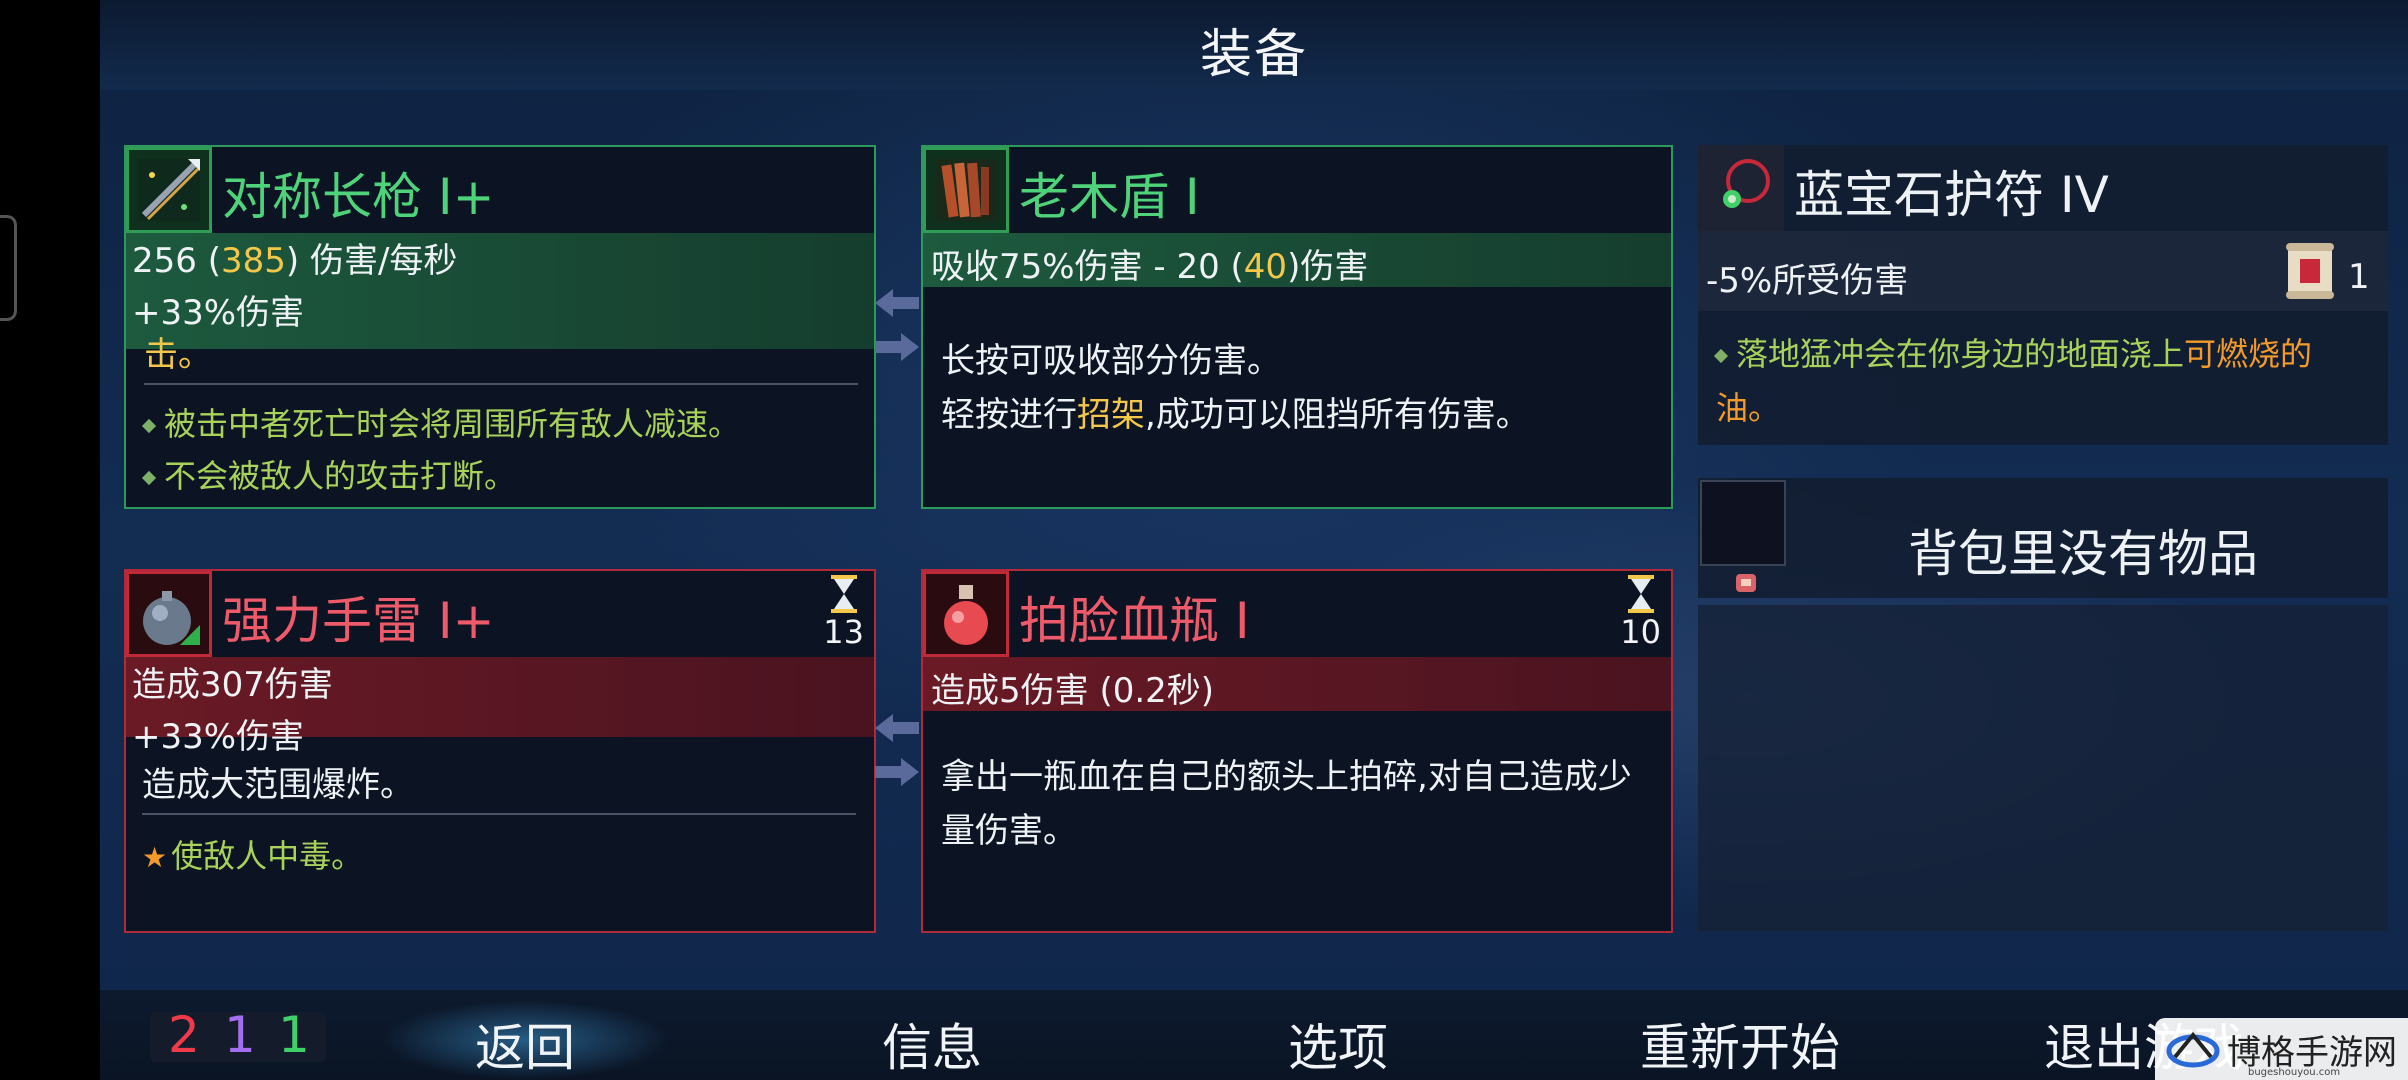 The image size is (2408, 1080). Describe the element at coordinates (50, 540) in the screenshot. I see `left-black-strip` at that location.